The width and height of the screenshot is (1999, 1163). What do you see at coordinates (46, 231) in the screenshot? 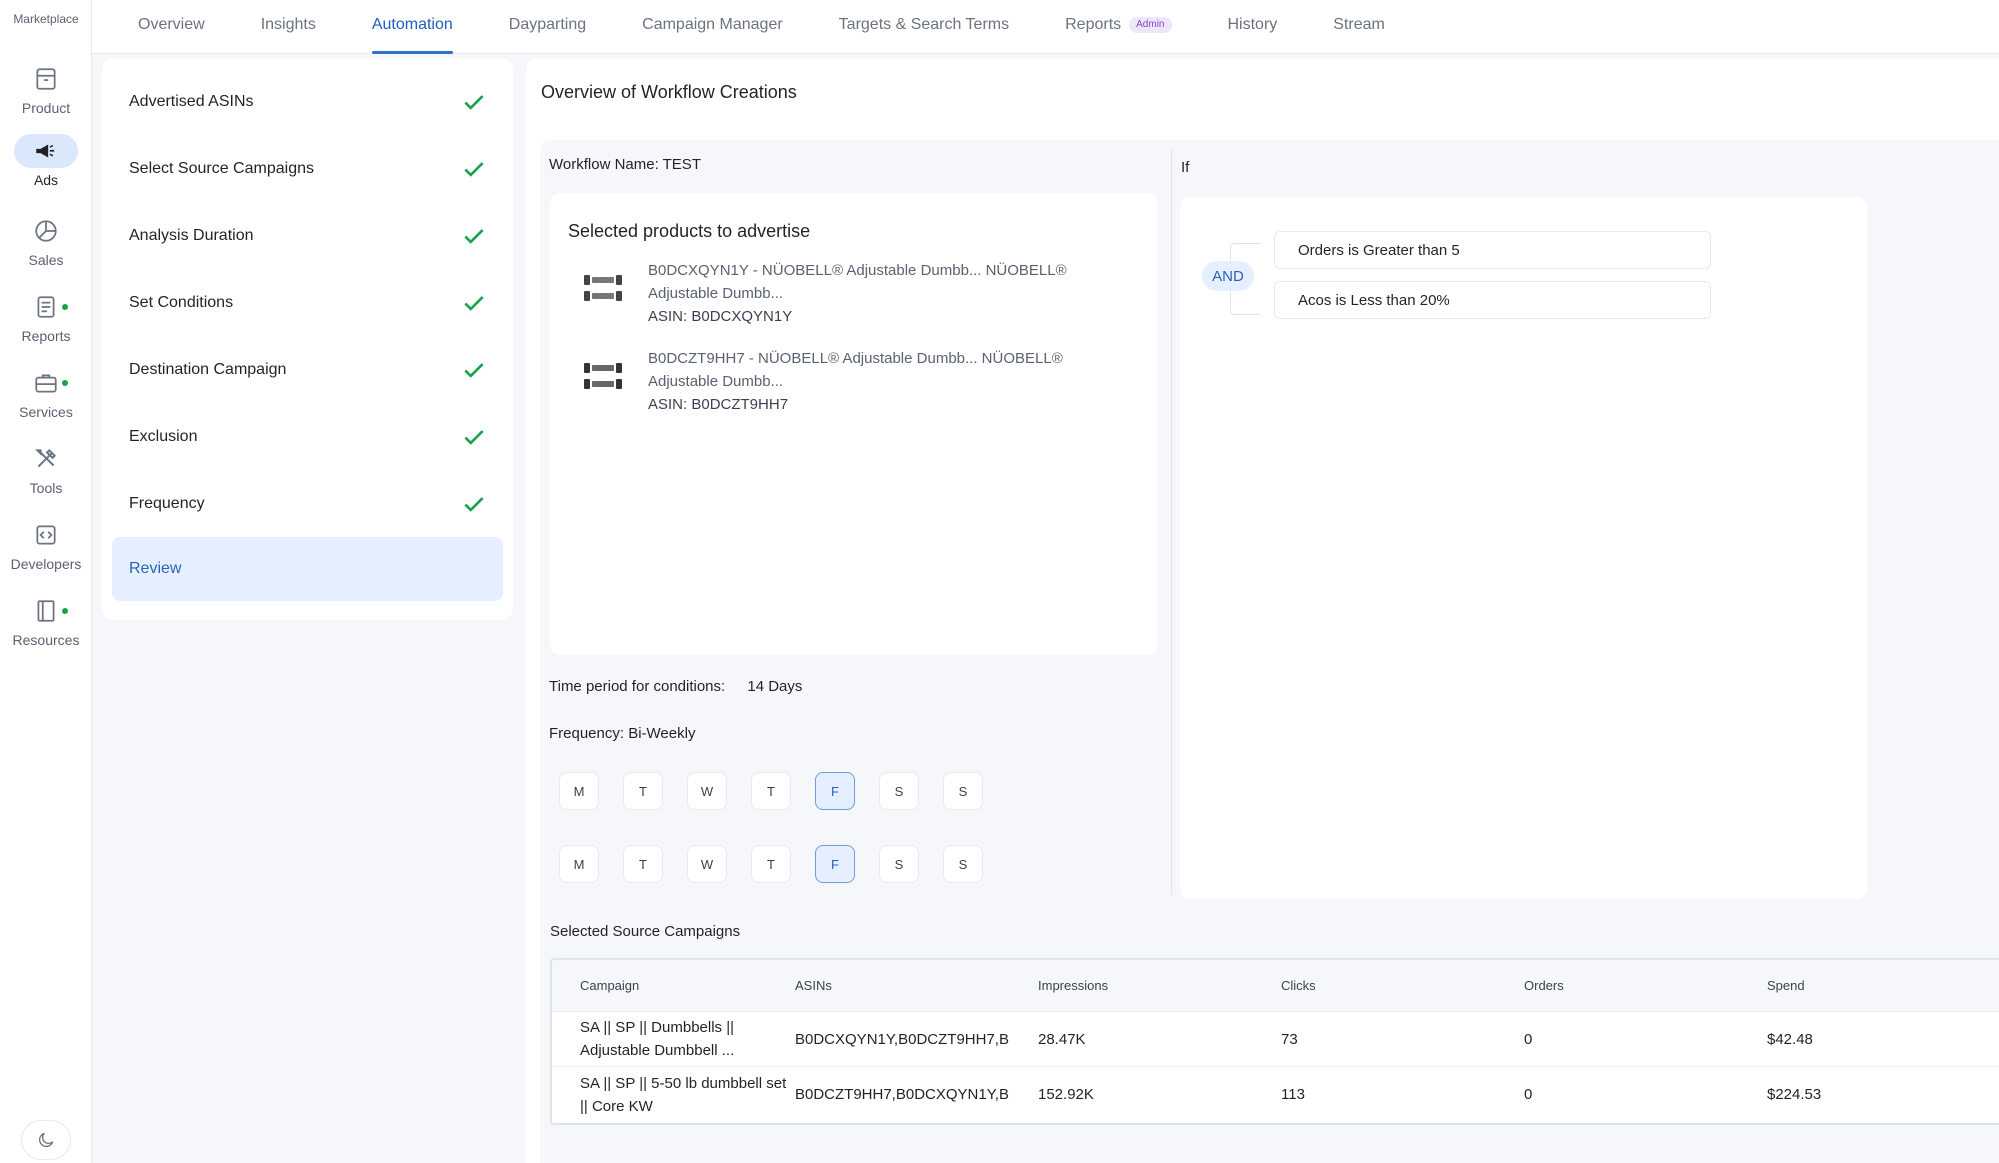
I see `pie-chart-icon` at bounding box center [46, 231].